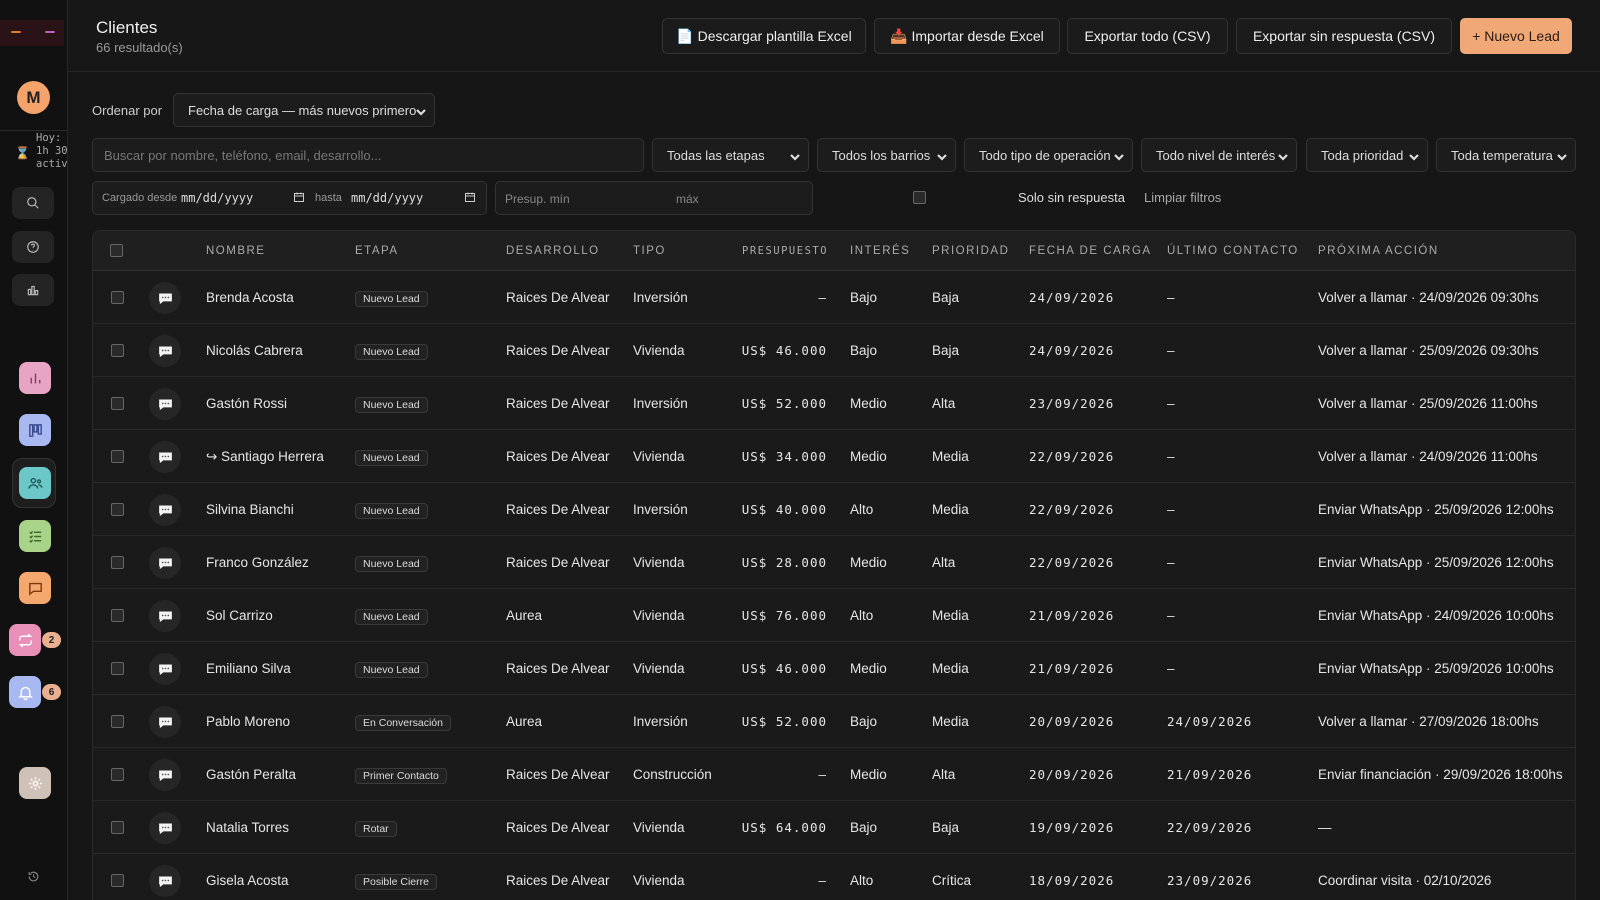  Describe the element at coordinates (880, 251) in the screenshot. I see `col-header-interes: INTERÉS` at that location.